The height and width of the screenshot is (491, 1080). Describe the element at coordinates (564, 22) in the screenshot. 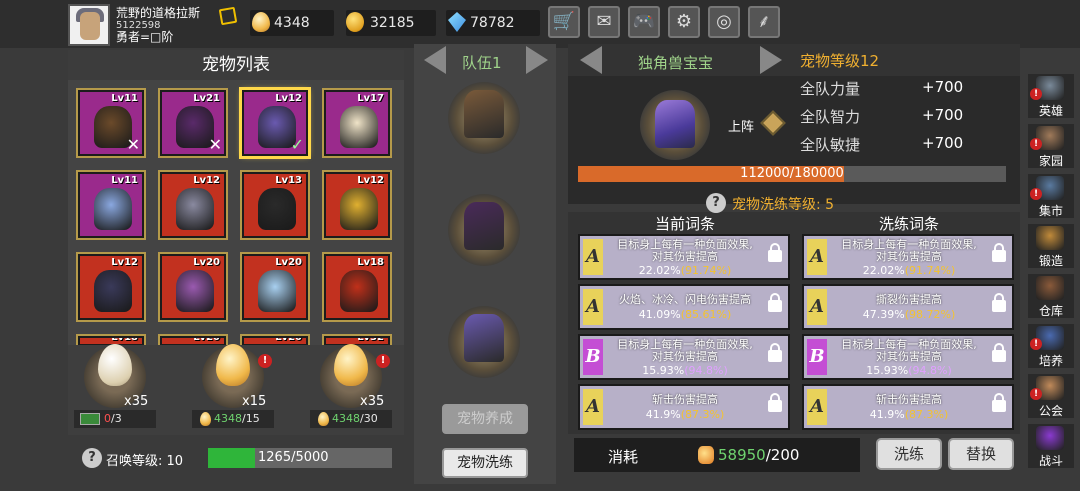

I see `shop-cart-icon: 🛒` at that location.